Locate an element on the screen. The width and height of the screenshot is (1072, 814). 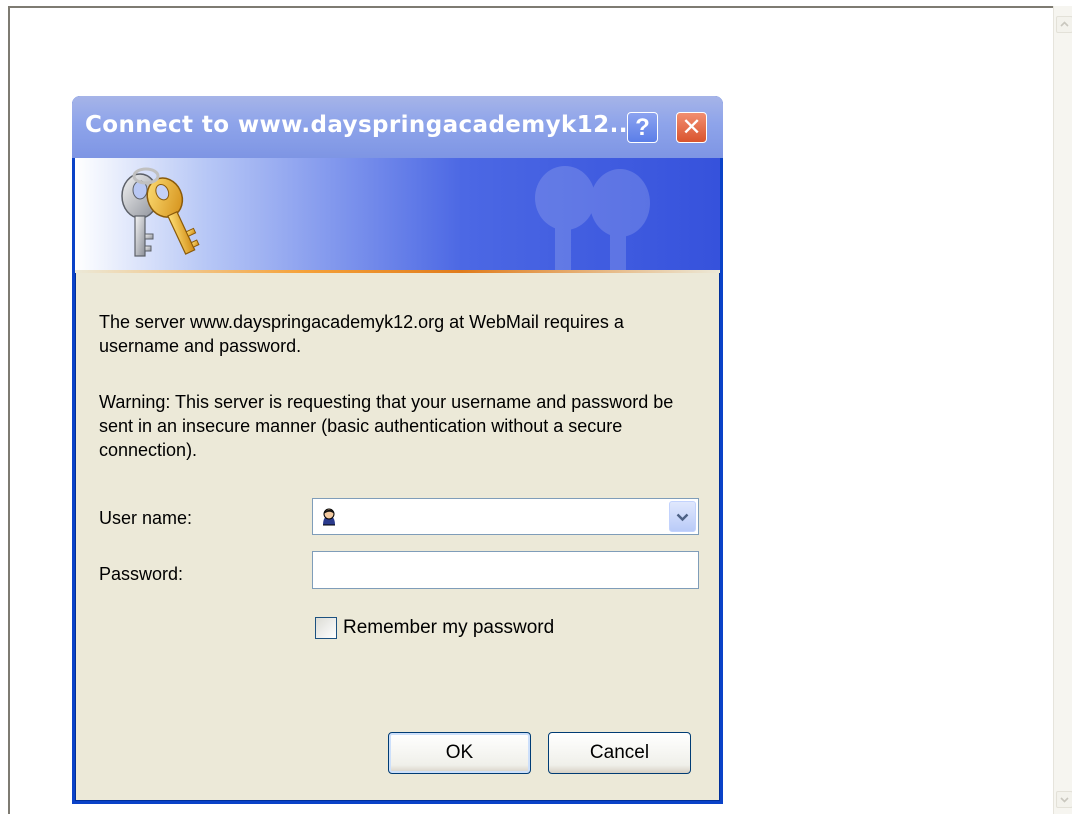
cancel-button: Cancel is located at coordinates (619, 753).